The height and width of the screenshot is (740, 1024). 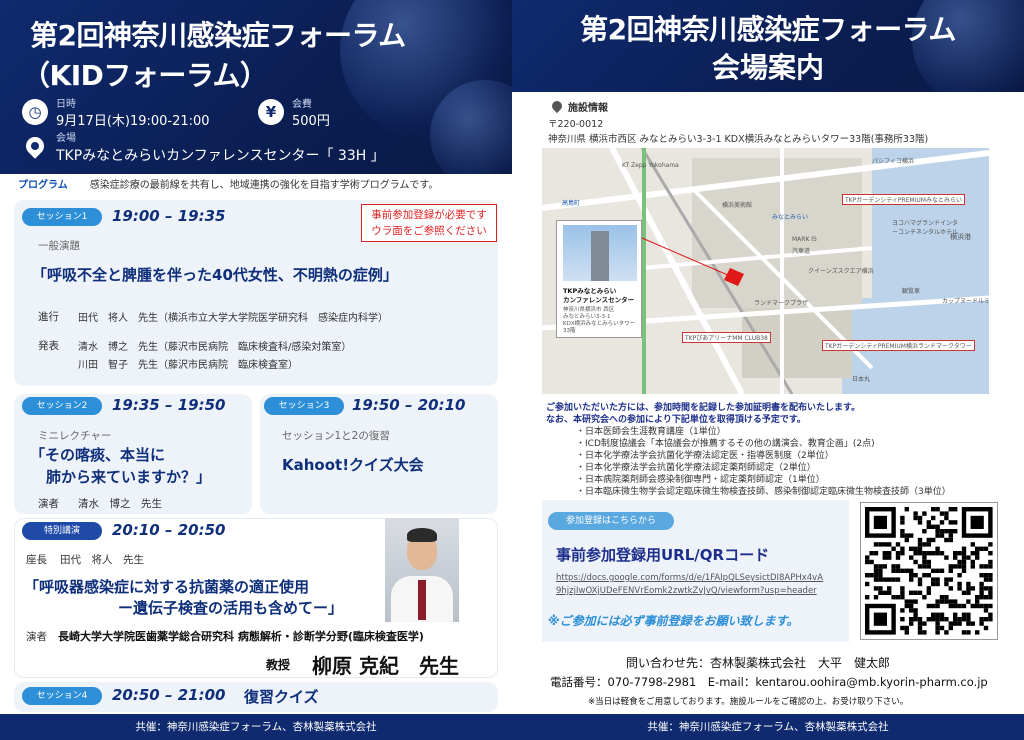 I want to click on special-title-line2: ー遺伝子検査の活用も含めてー」, so click(x=231, y=608).